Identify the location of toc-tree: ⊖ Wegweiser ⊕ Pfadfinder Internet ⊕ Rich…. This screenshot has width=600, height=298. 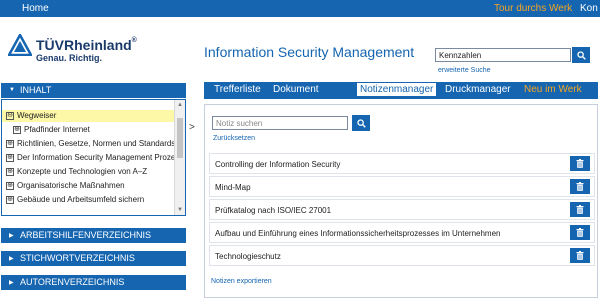
(93, 157).